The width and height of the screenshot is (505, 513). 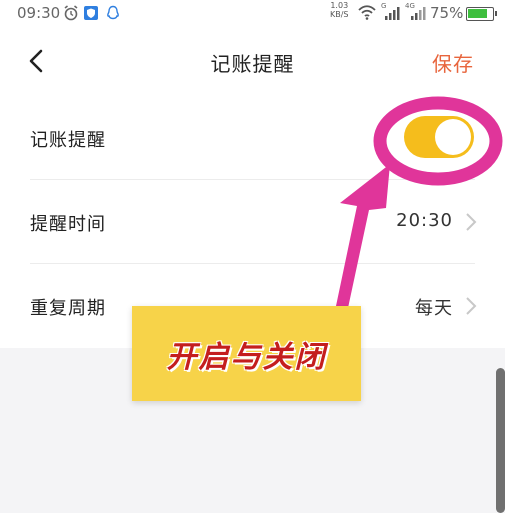 What do you see at coordinates (500, 440) in the screenshot?
I see `scrollbar-thumb` at bounding box center [500, 440].